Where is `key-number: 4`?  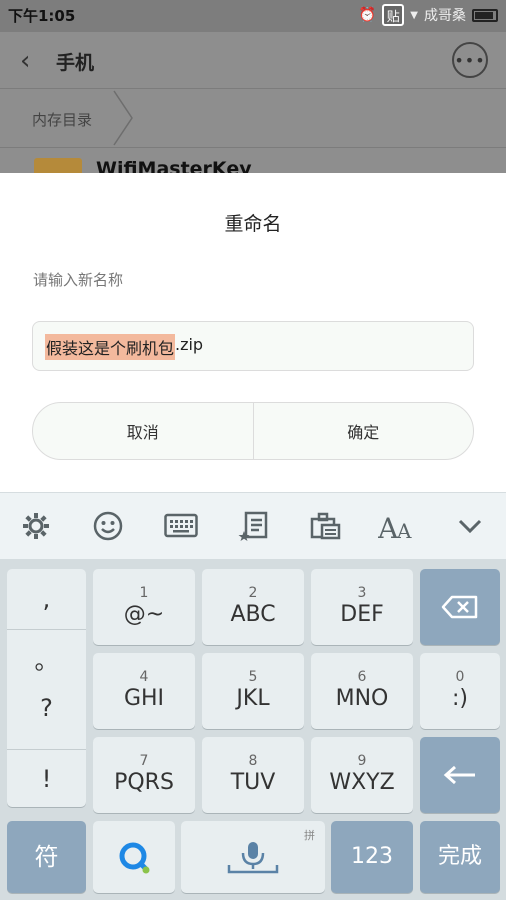 key-number: 4 is located at coordinates (144, 677).